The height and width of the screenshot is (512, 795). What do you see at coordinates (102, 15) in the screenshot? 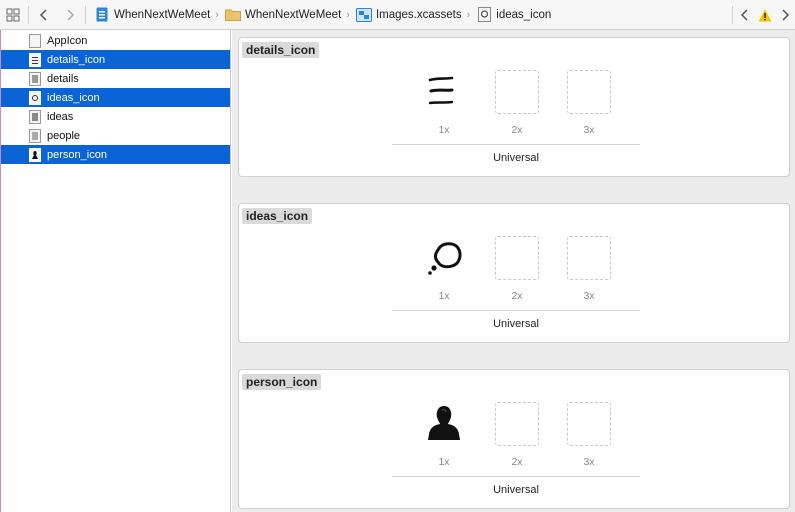
I see `project-file-icon` at bounding box center [102, 15].